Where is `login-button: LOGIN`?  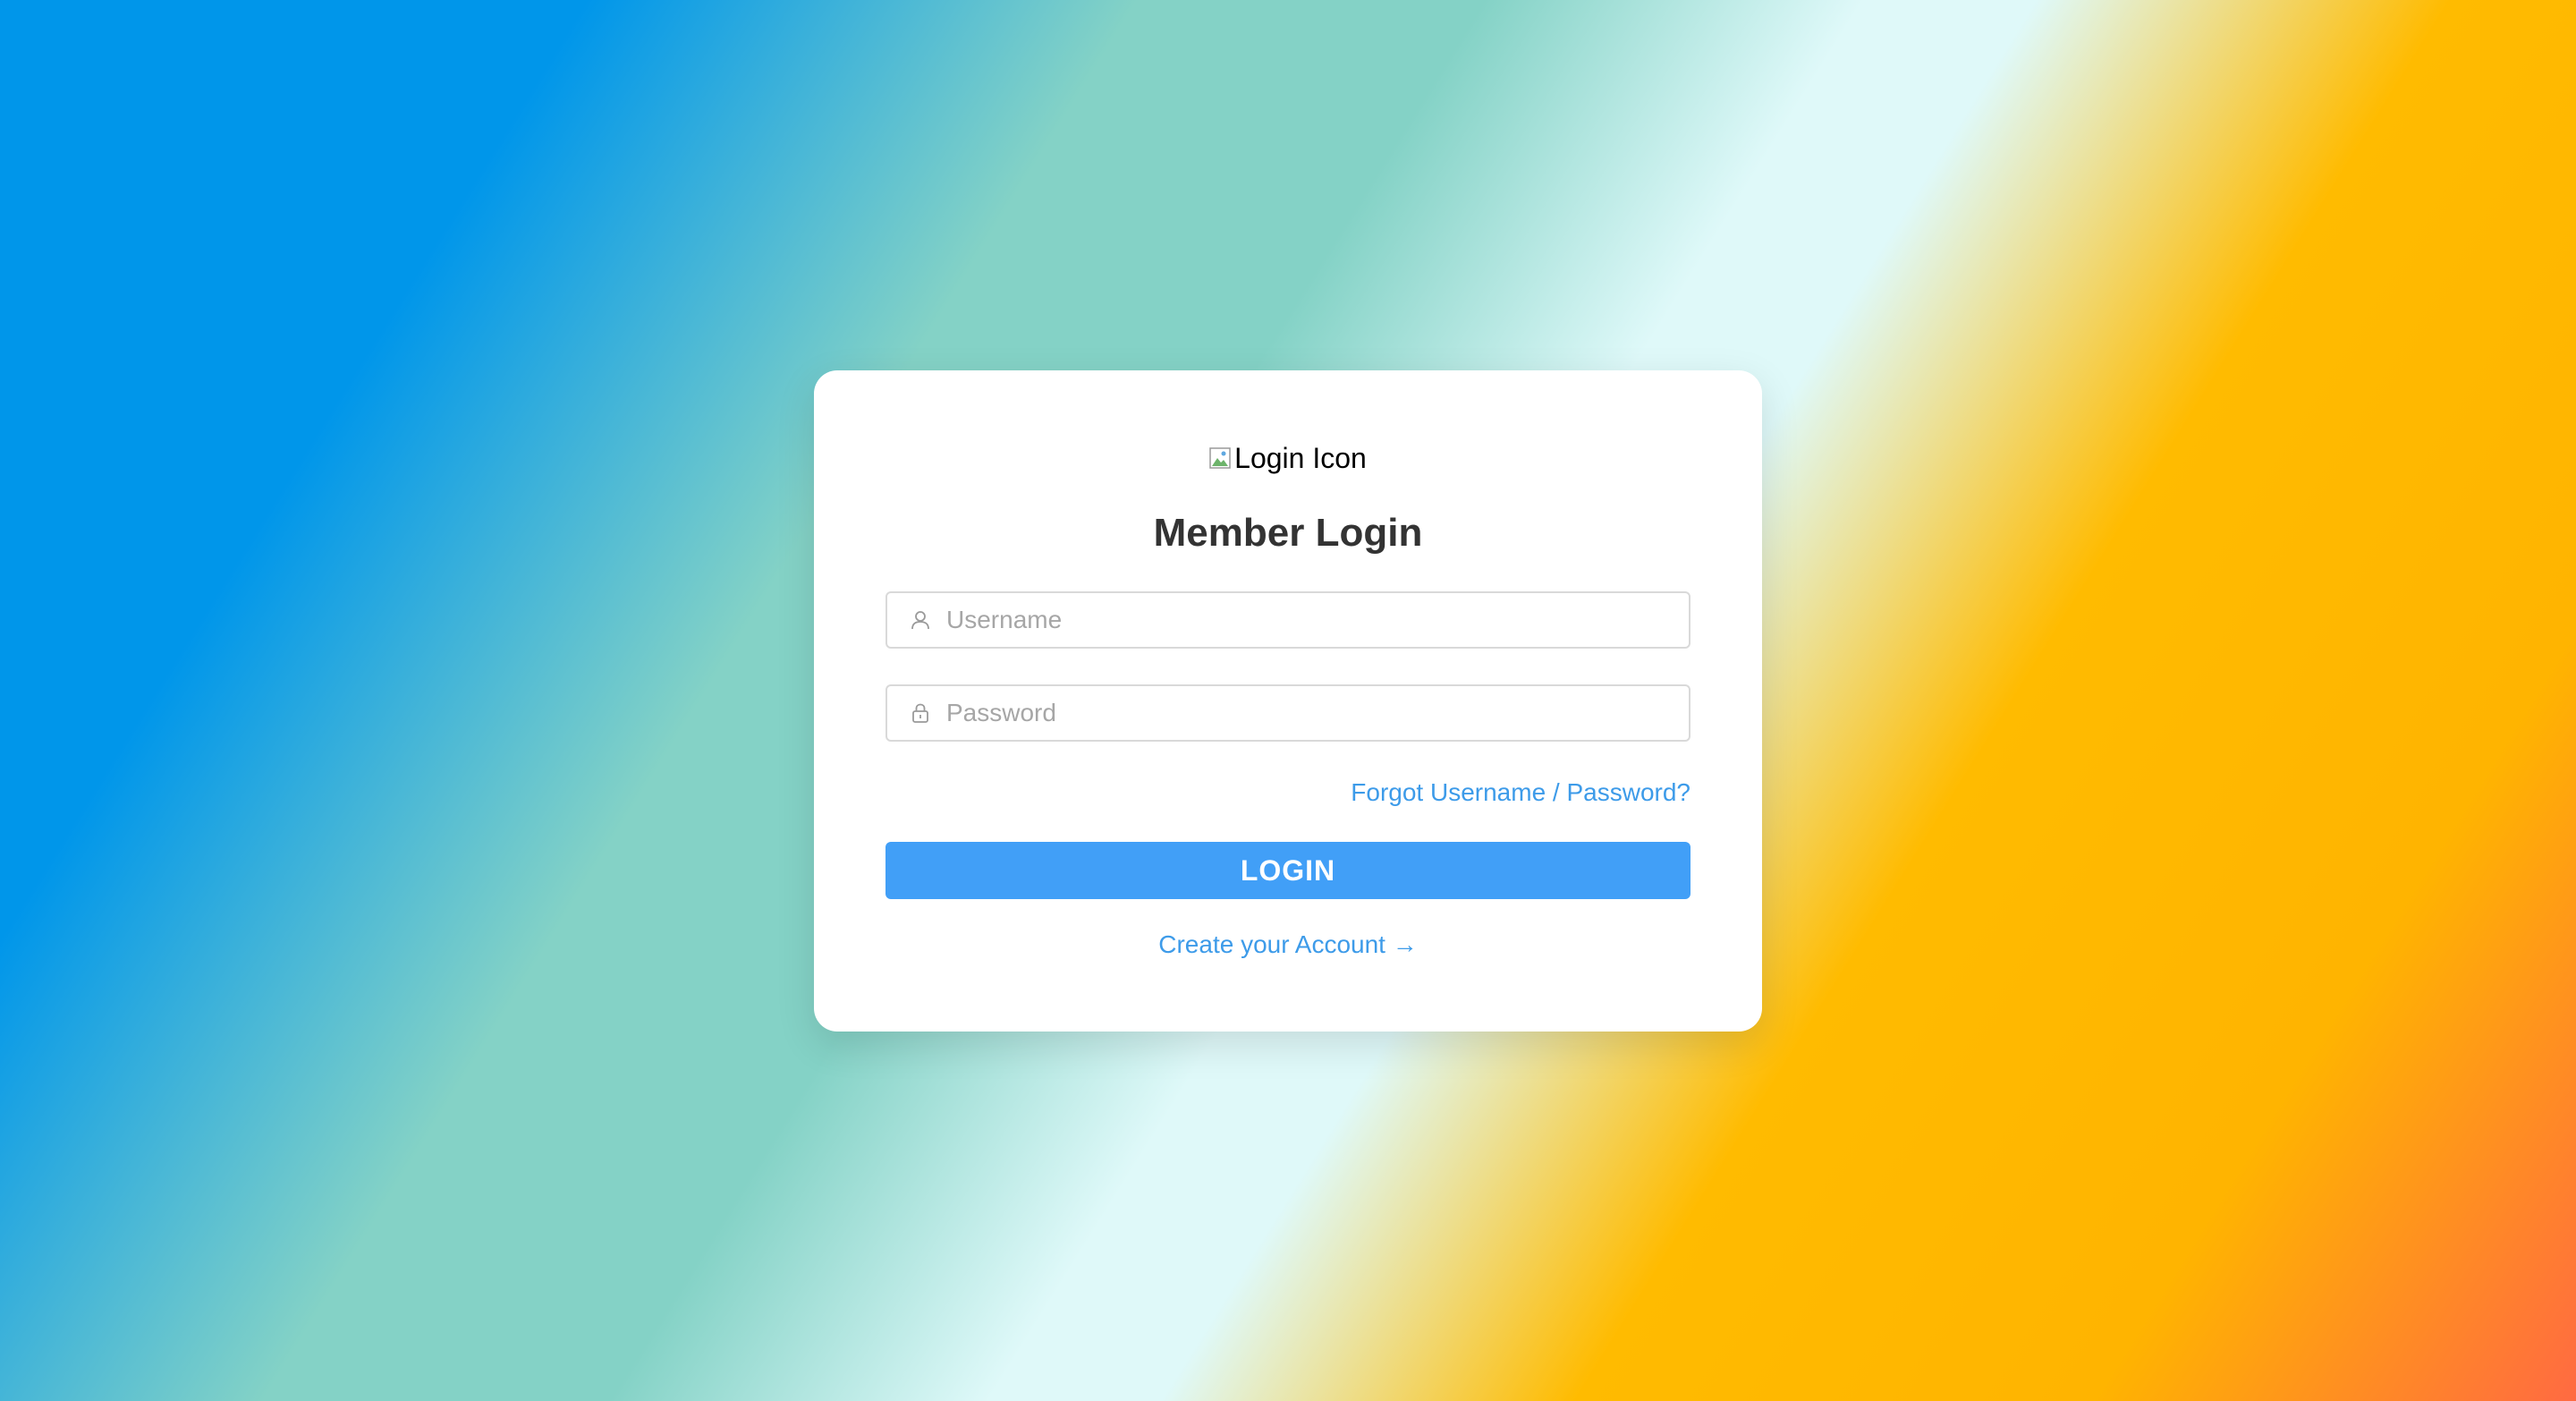 login-button: LOGIN is located at coordinates (1288, 870).